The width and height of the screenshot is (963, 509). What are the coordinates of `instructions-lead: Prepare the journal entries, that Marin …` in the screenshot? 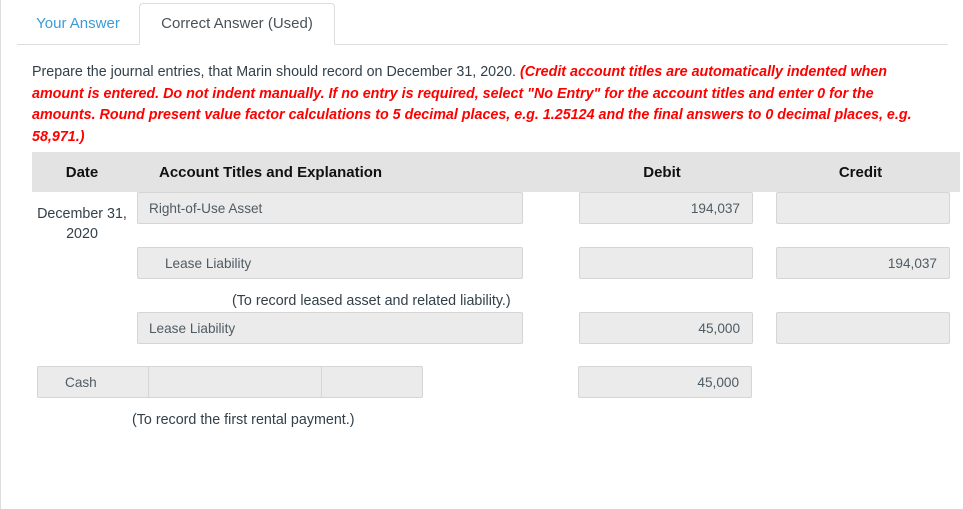 It's located at (274, 72).